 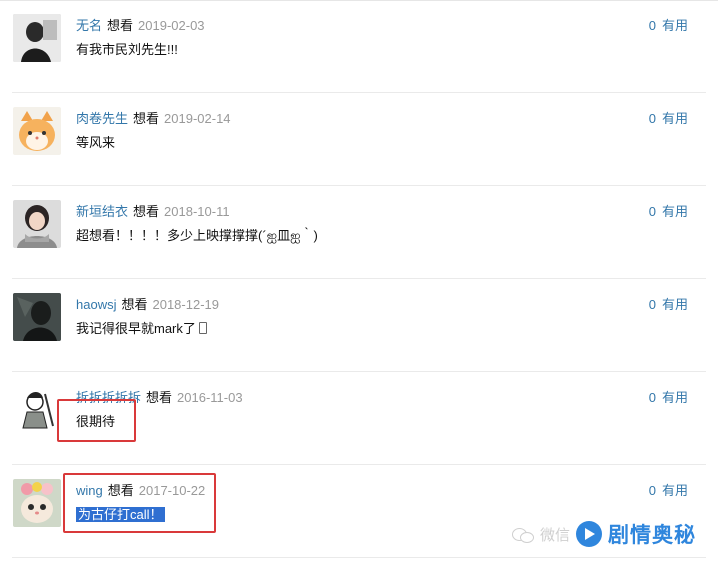 What do you see at coordinates (102, 118) in the screenshot?
I see `username-link: 肉卷先生` at bounding box center [102, 118].